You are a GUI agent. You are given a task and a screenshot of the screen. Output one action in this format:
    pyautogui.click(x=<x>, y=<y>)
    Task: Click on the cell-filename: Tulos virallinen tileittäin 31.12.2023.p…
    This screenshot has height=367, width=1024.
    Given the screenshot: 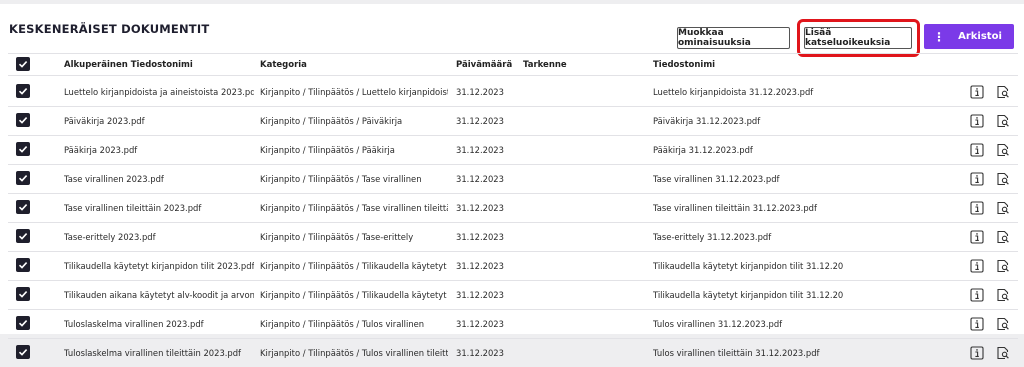 What is the action you would take?
    pyautogui.click(x=736, y=353)
    